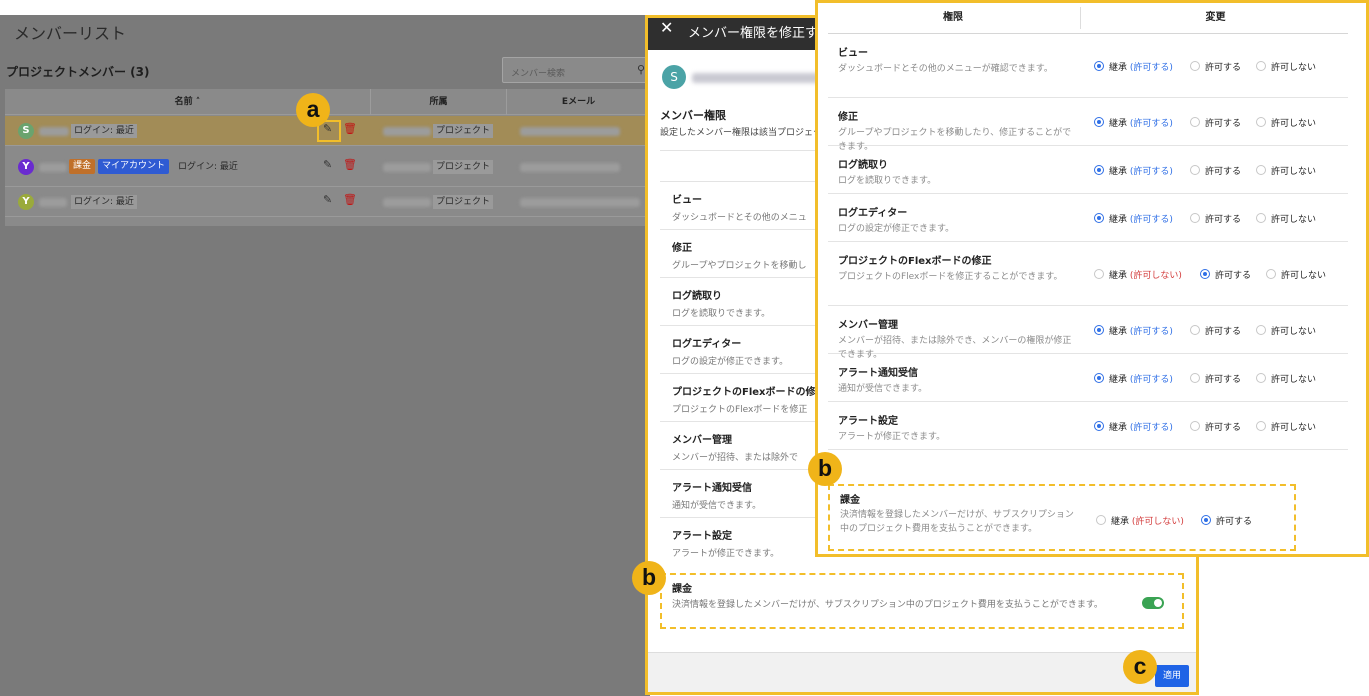 The width and height of the screenshot is (1369, 696). Describe the element at coordinates (463, 131) in the screenshot. I see `affiliation-tag: プロジェクト` at that location.